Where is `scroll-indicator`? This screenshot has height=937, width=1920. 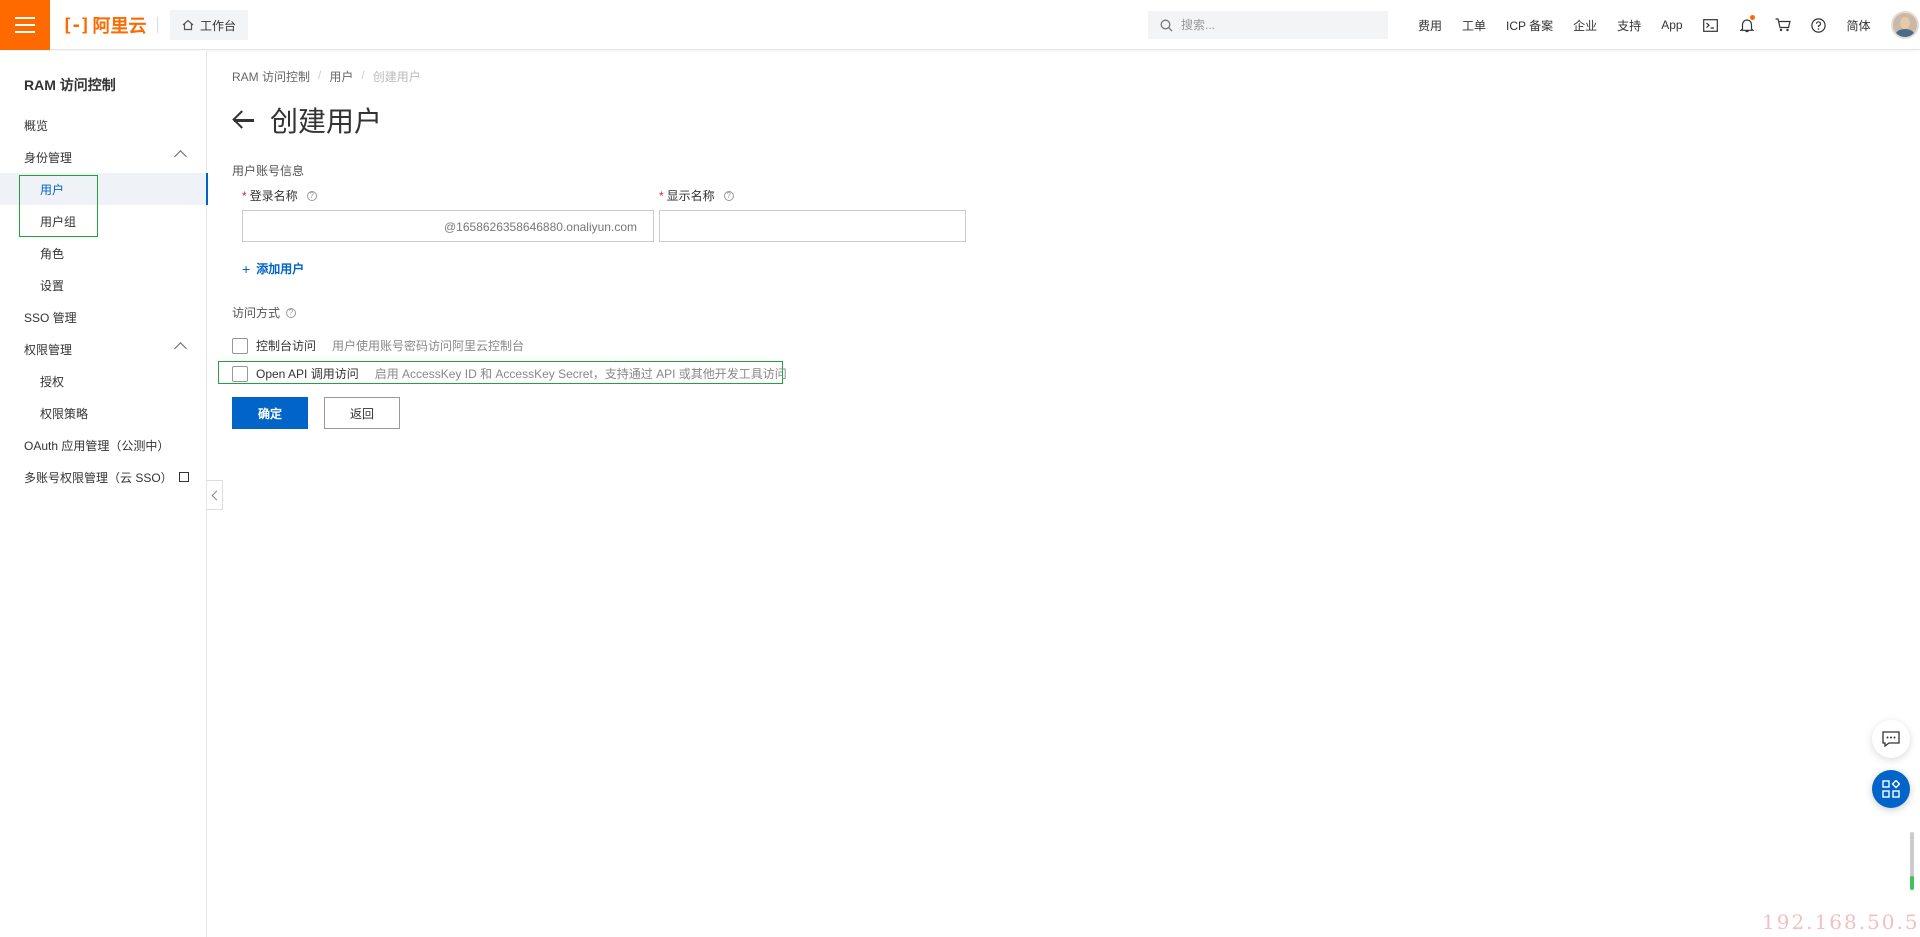
scroll-indicator is located at coordinates (1912, 861).